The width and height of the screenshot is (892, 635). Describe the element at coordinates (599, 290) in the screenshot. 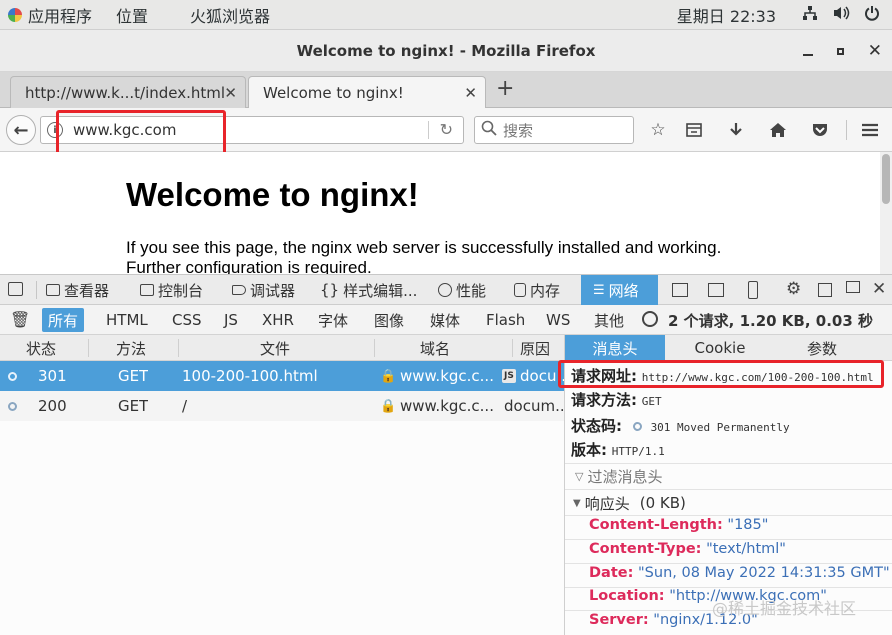

I see `network-tab-icon: ☰` at that location.